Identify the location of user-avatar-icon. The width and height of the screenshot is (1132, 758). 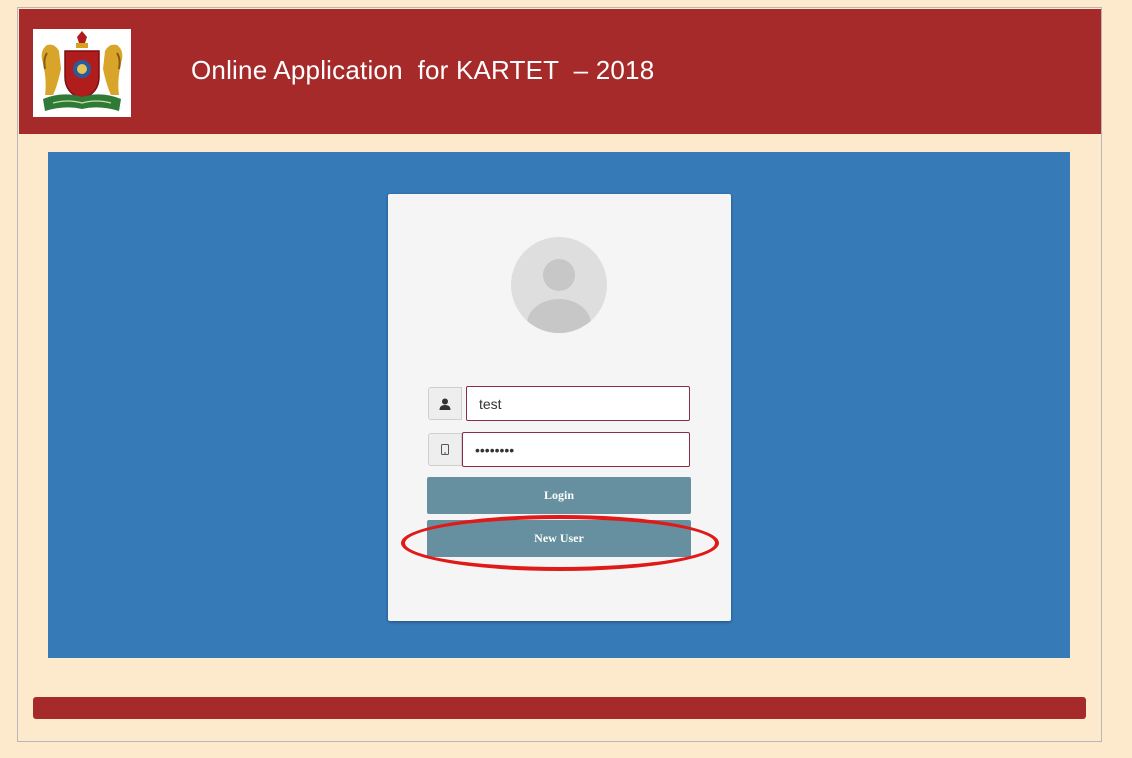
(559, 285).